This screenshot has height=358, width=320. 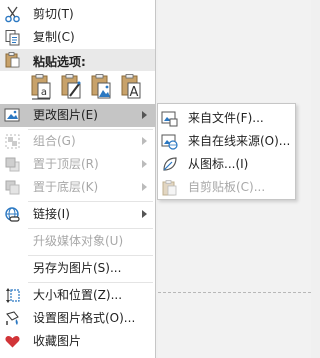 I want to click on submenu-item-from-icons: 从图标...(I), so click(x=226, y=164).